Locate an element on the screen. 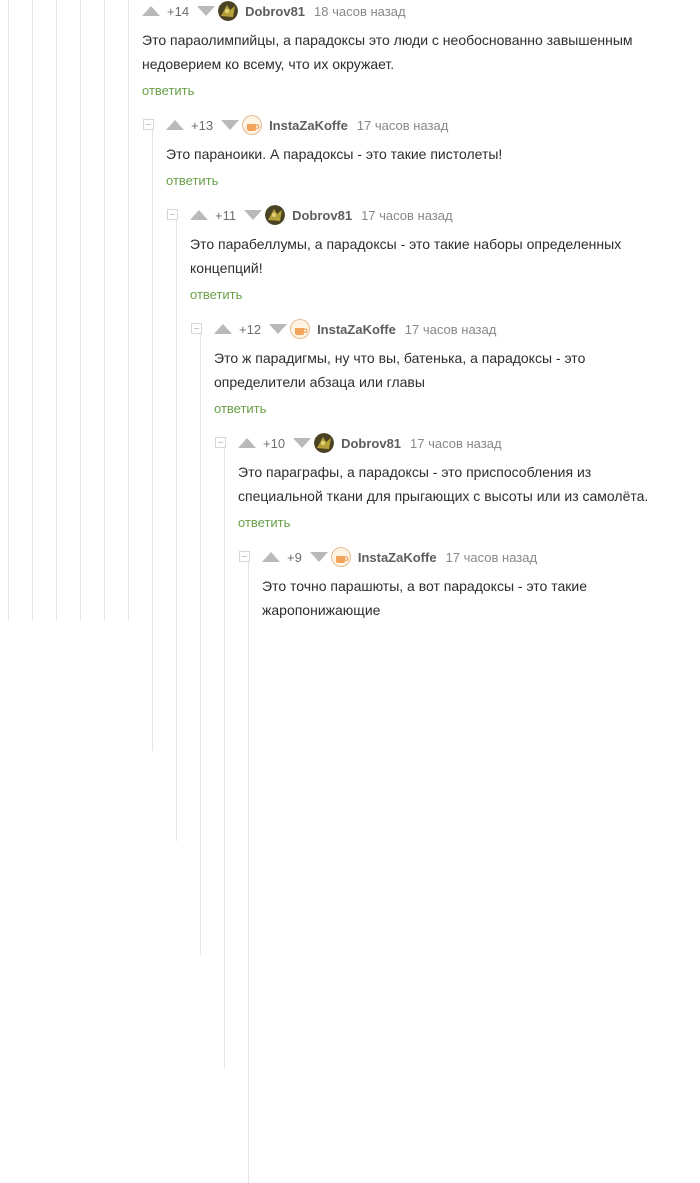 This screenshot has width=700, height=1183. comment-rating: +11 is located at coordinates (226, 215).